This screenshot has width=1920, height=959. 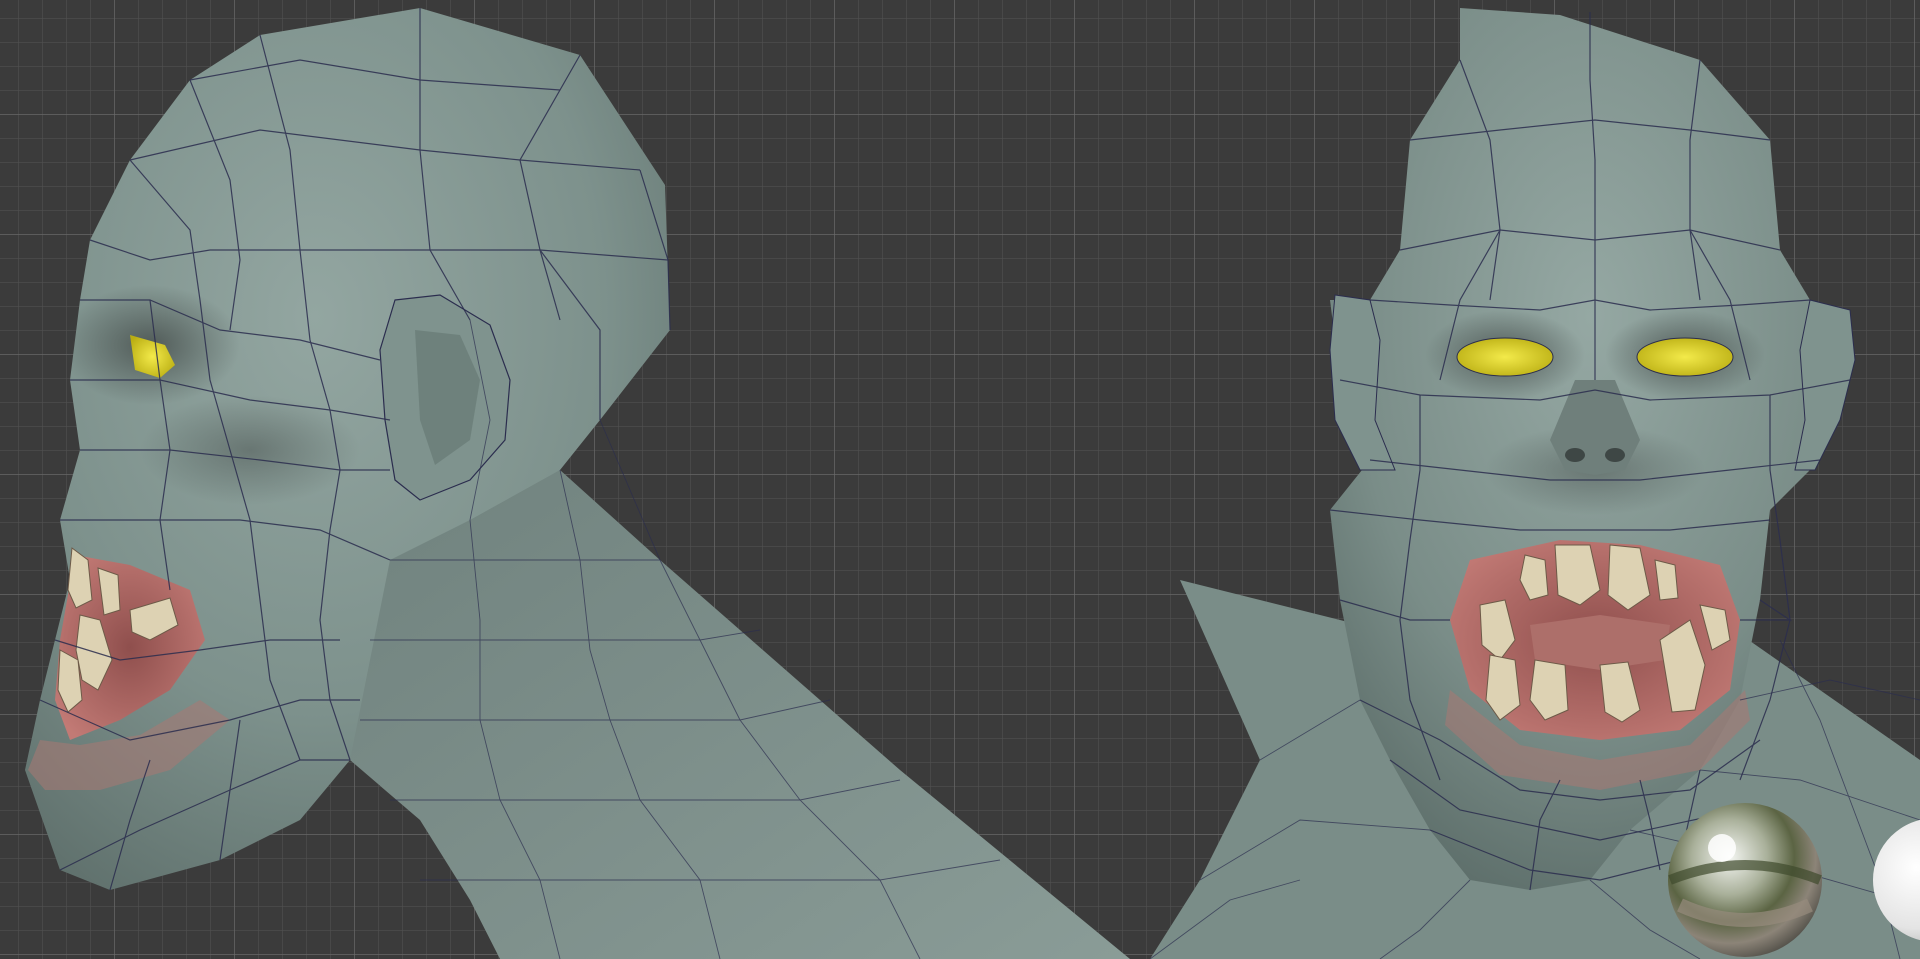 I want to click on hdri-sphere-icon, so click(x=1745, y=880).